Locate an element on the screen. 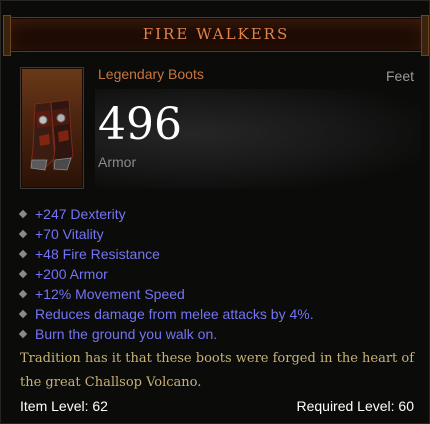 Image resolution: width=430 pixels, height=424 pixels. item-icon-frame is located at coordinates (52, 128).